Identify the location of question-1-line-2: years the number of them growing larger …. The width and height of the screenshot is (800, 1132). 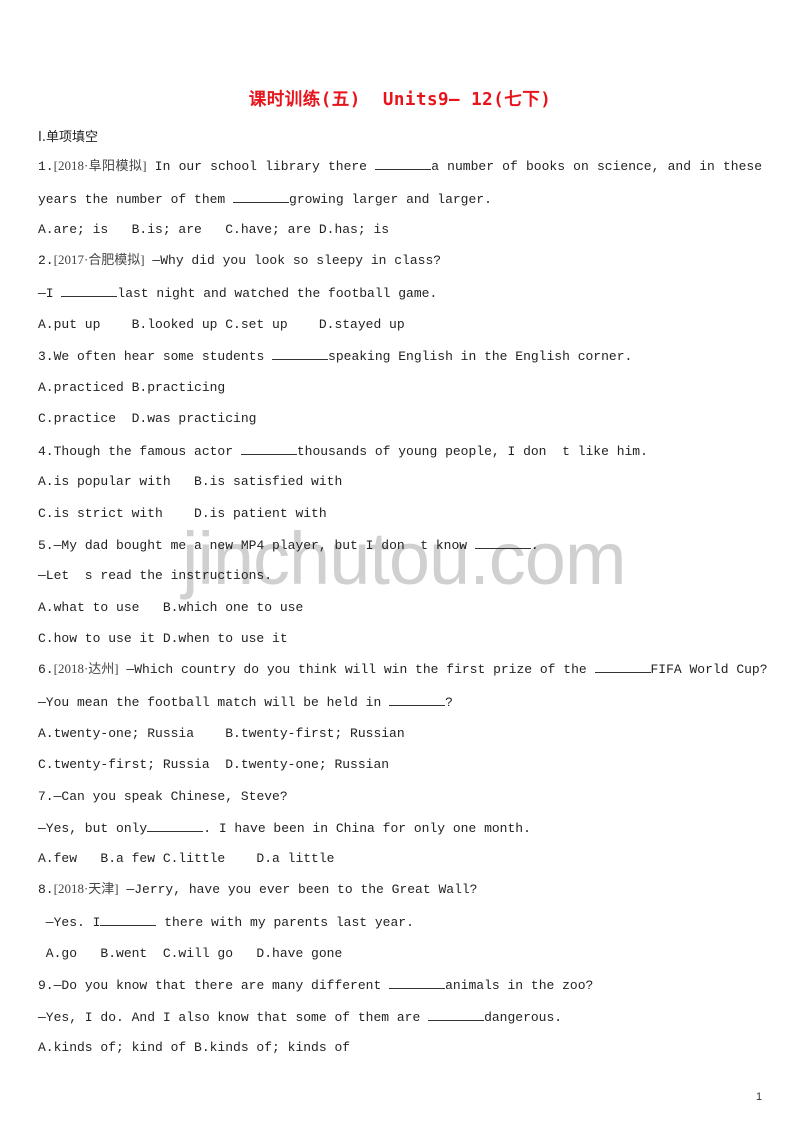
(265, 199).